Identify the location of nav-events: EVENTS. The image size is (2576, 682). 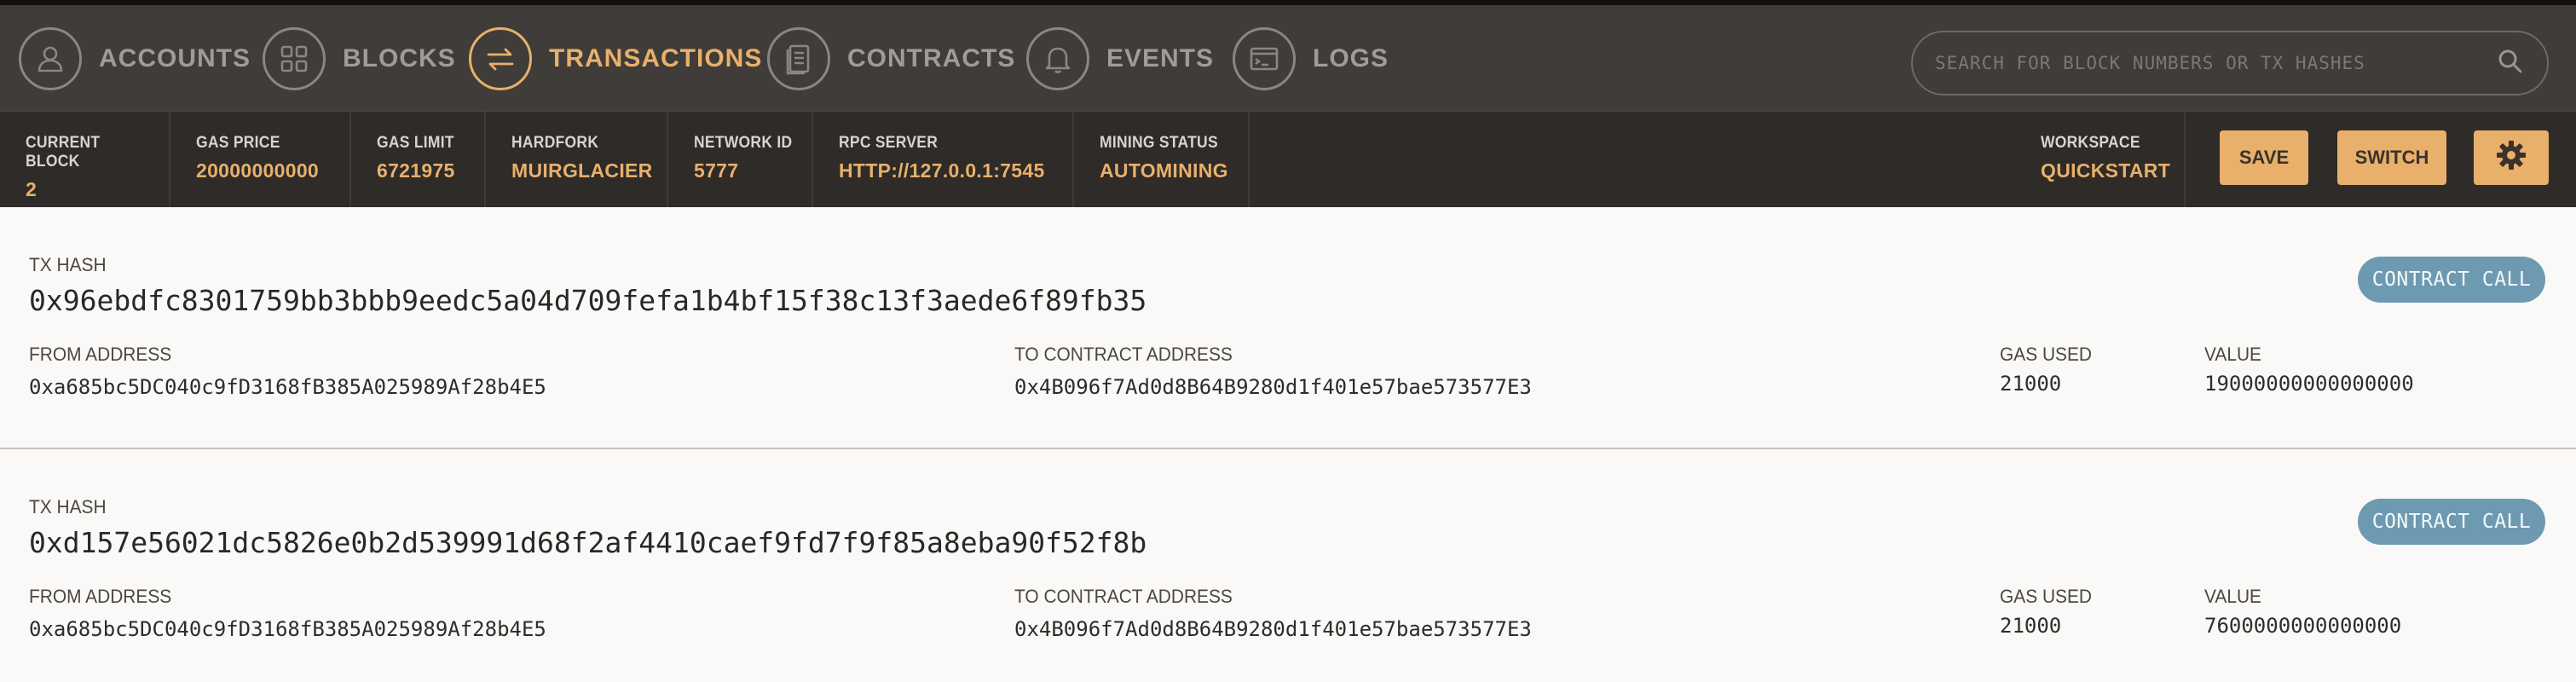
(1120, 59).